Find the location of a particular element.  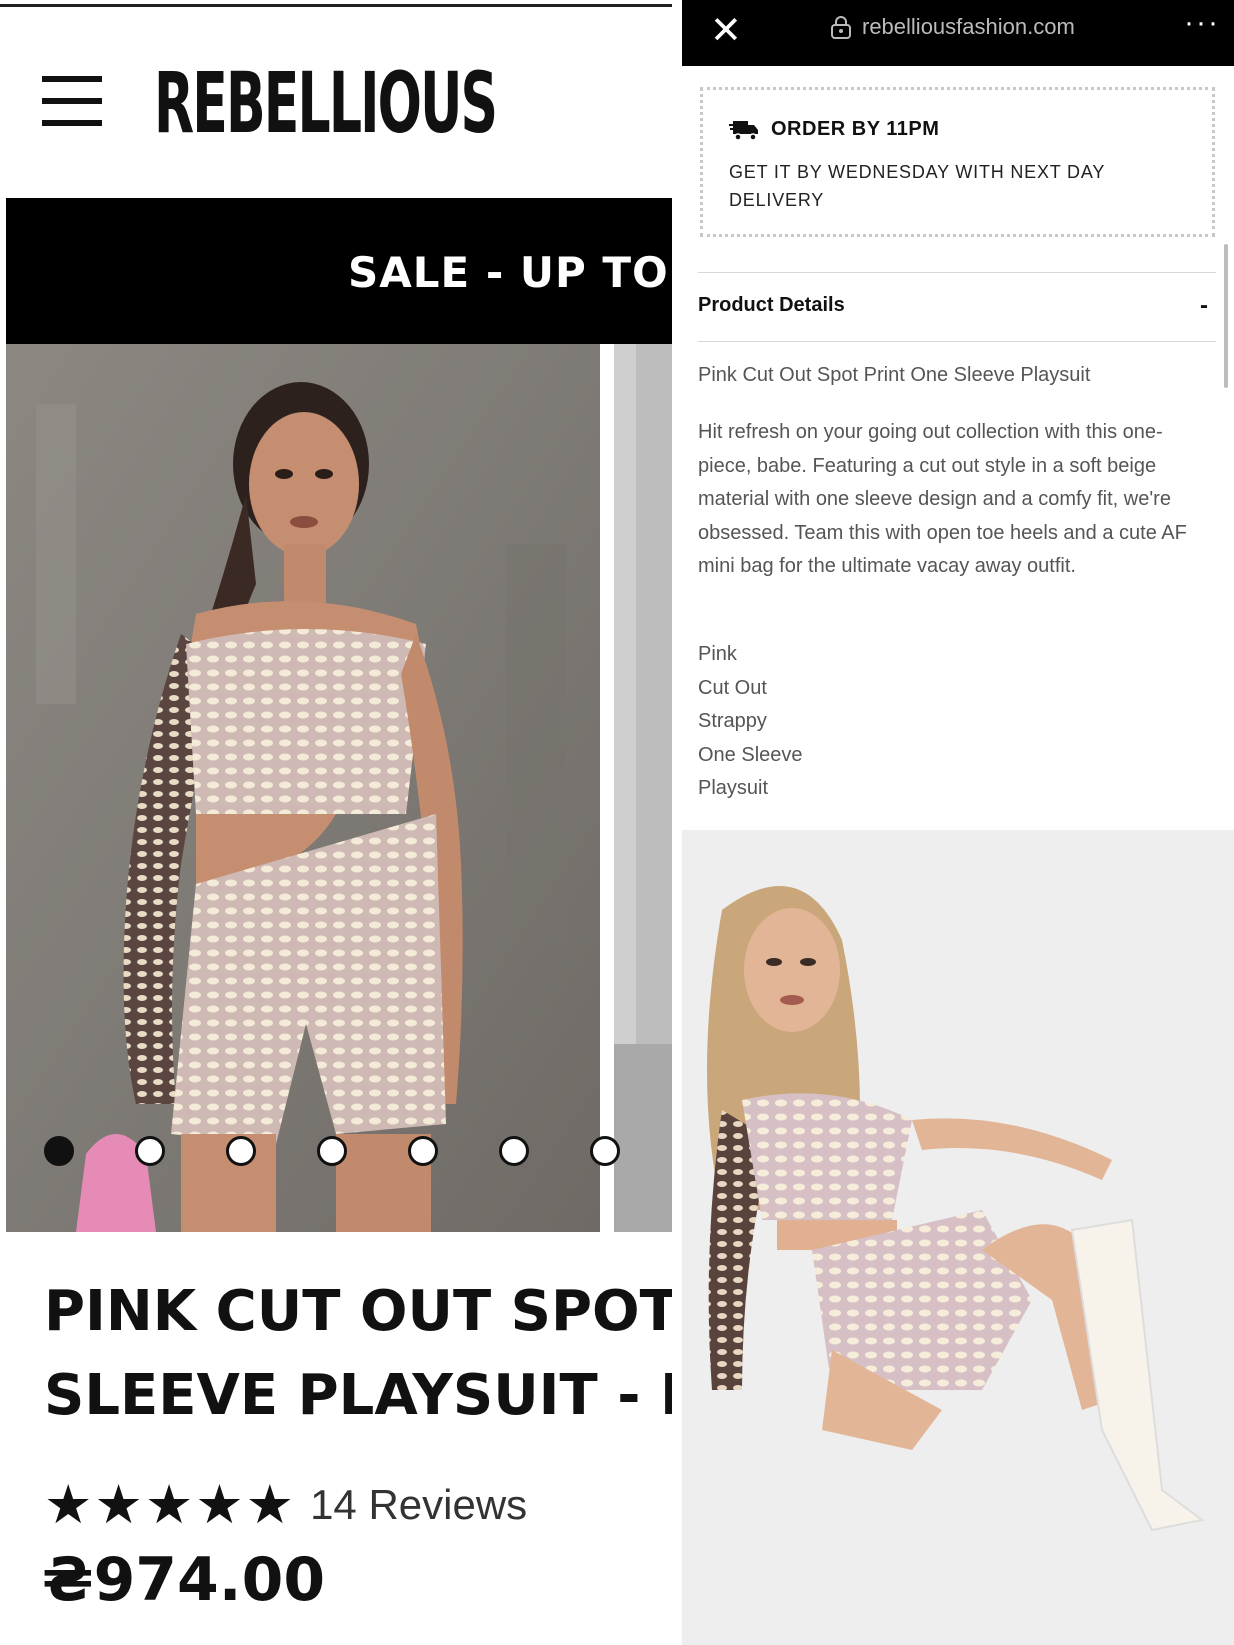

carousel-dots is located at coordinates (354, 1154).